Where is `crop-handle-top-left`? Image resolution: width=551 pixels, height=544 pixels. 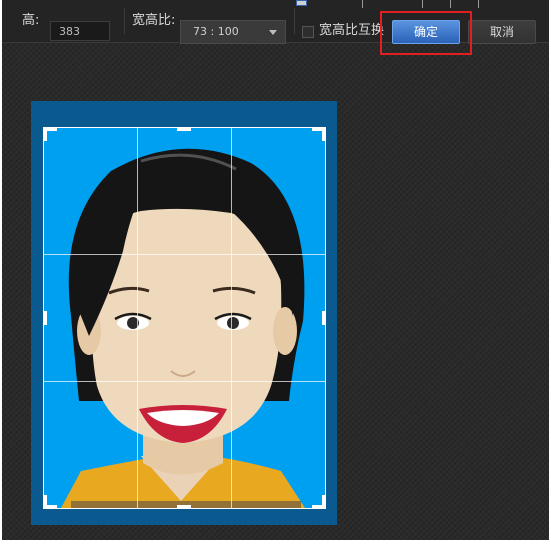
crop-handle-top-left is located at coordinates (50, 134).